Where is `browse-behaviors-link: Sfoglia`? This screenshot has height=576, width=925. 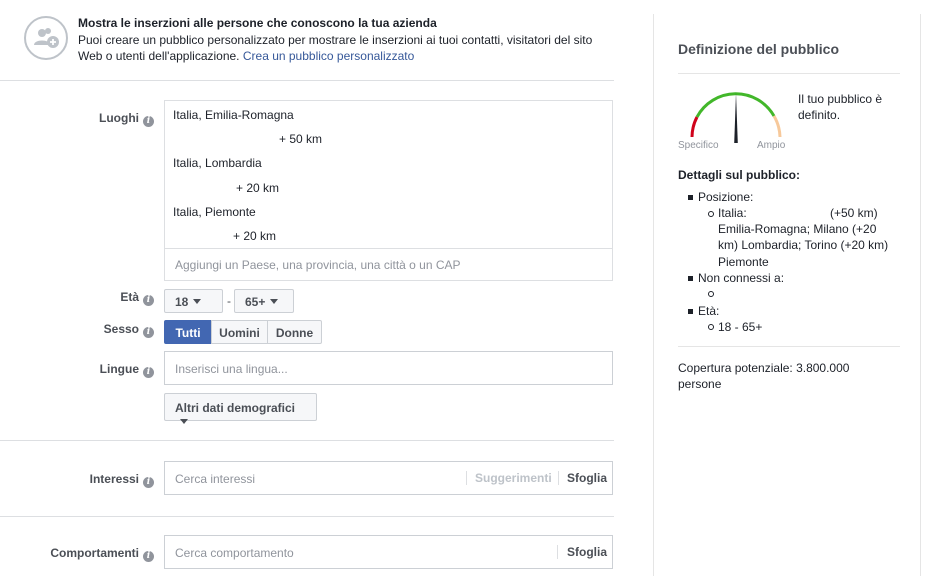
browse-behaviors-link: Sfoglia is located at coordinates (587, 552).